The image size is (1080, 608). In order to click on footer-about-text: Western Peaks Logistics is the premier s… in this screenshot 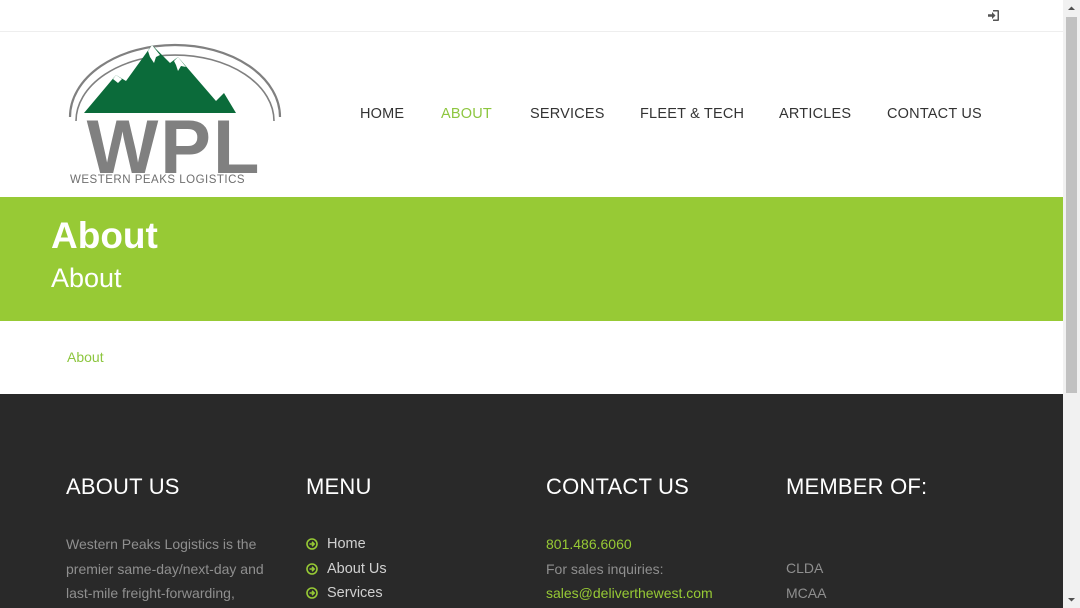, I will do `click(165, 568)`.